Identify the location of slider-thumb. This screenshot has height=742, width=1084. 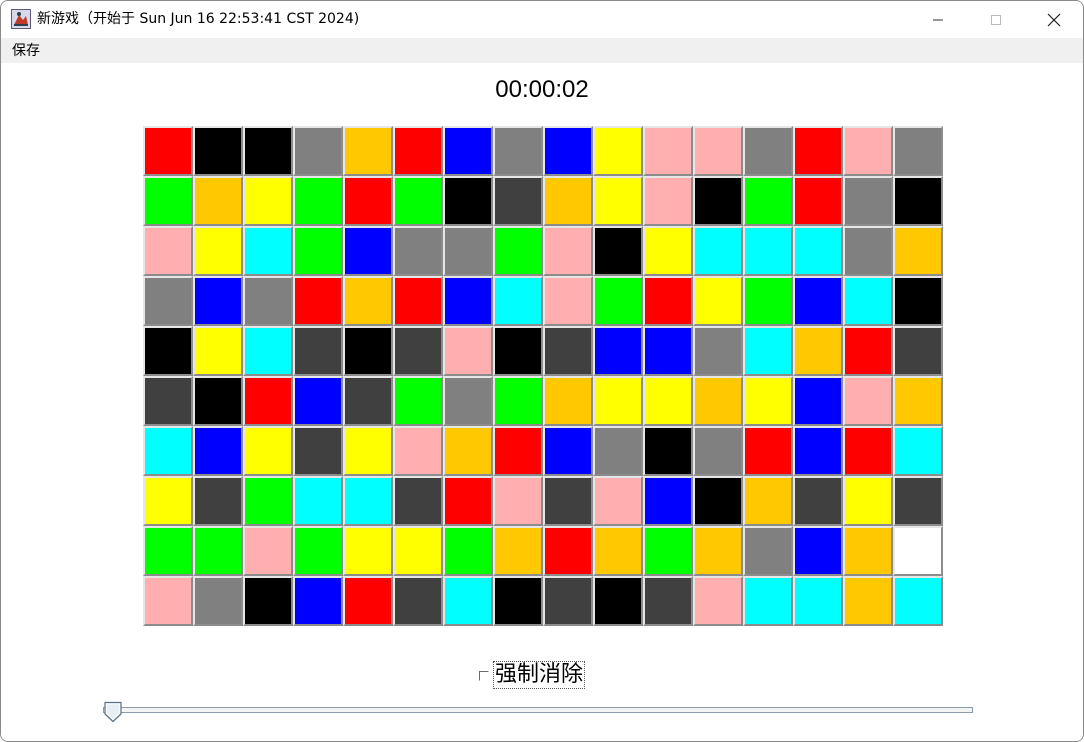
(113, 712).